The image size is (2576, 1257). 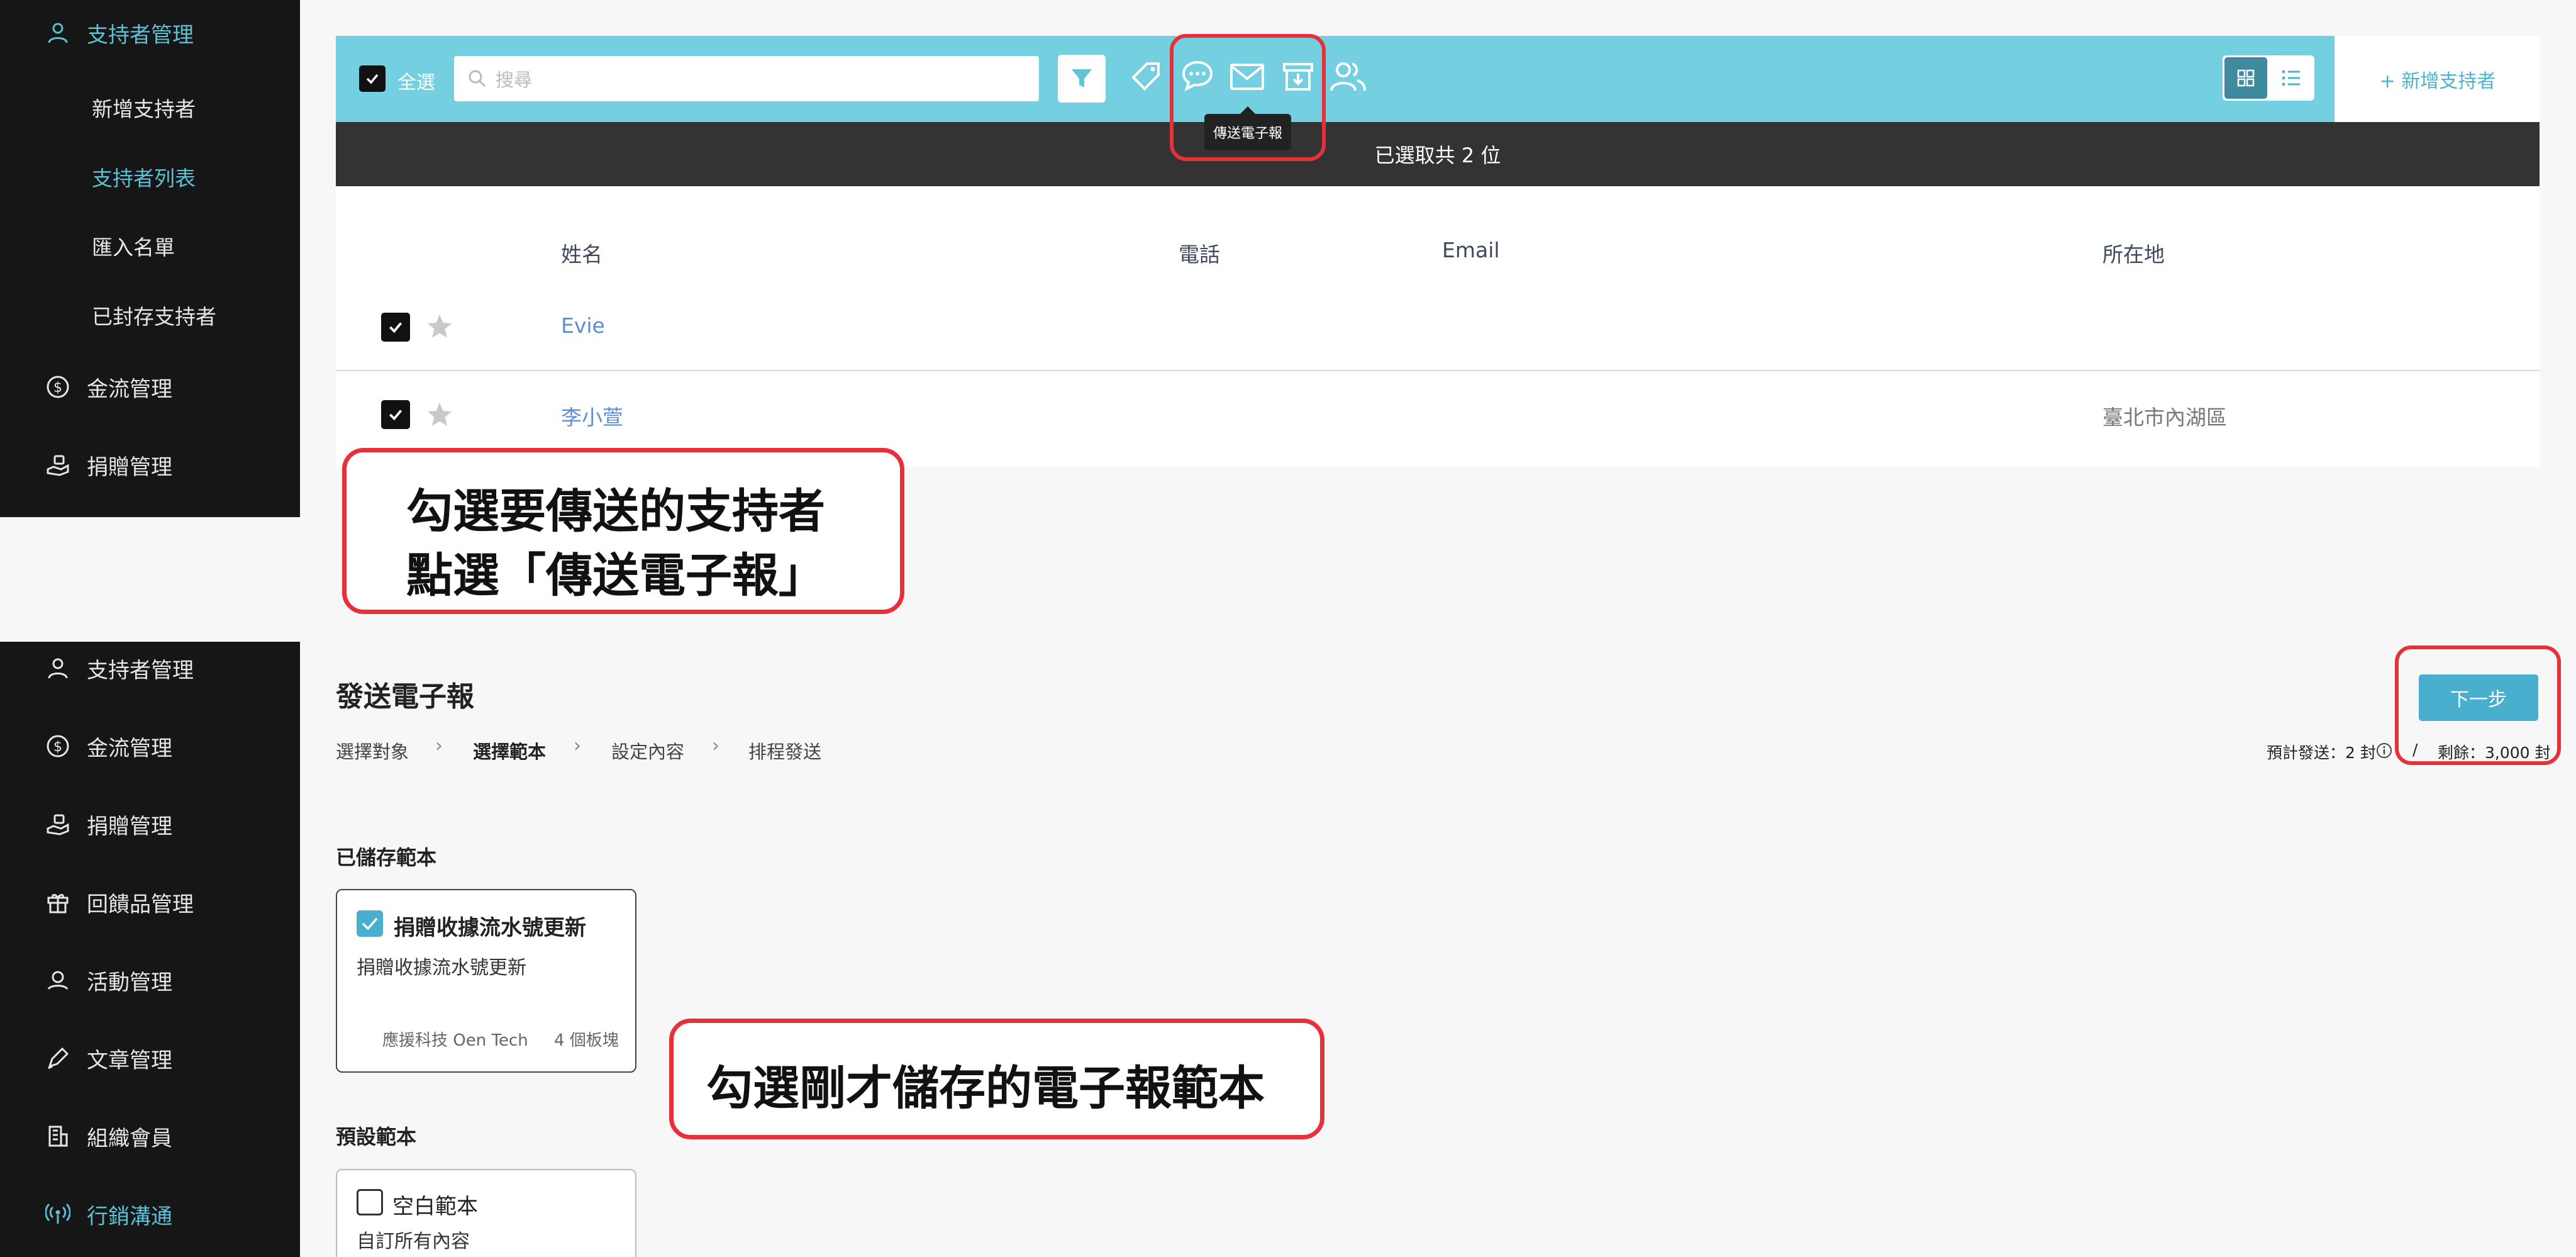 I want to click on supporter-location: 臺北市內湖區, so click(x=2164, y=417).